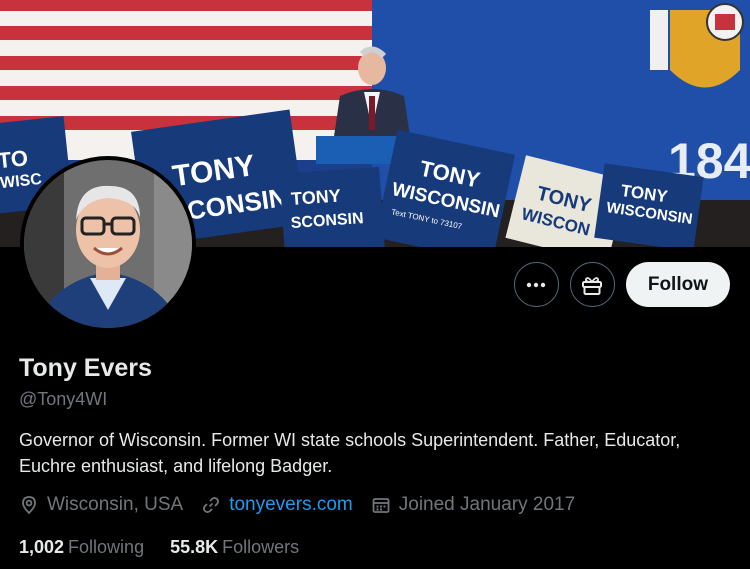 This screenshot has height=569, width=750. What do you see at coordinates (29, 505) in the screenshot?
I see `location-pin-icon` at bounding box center [29, 505].